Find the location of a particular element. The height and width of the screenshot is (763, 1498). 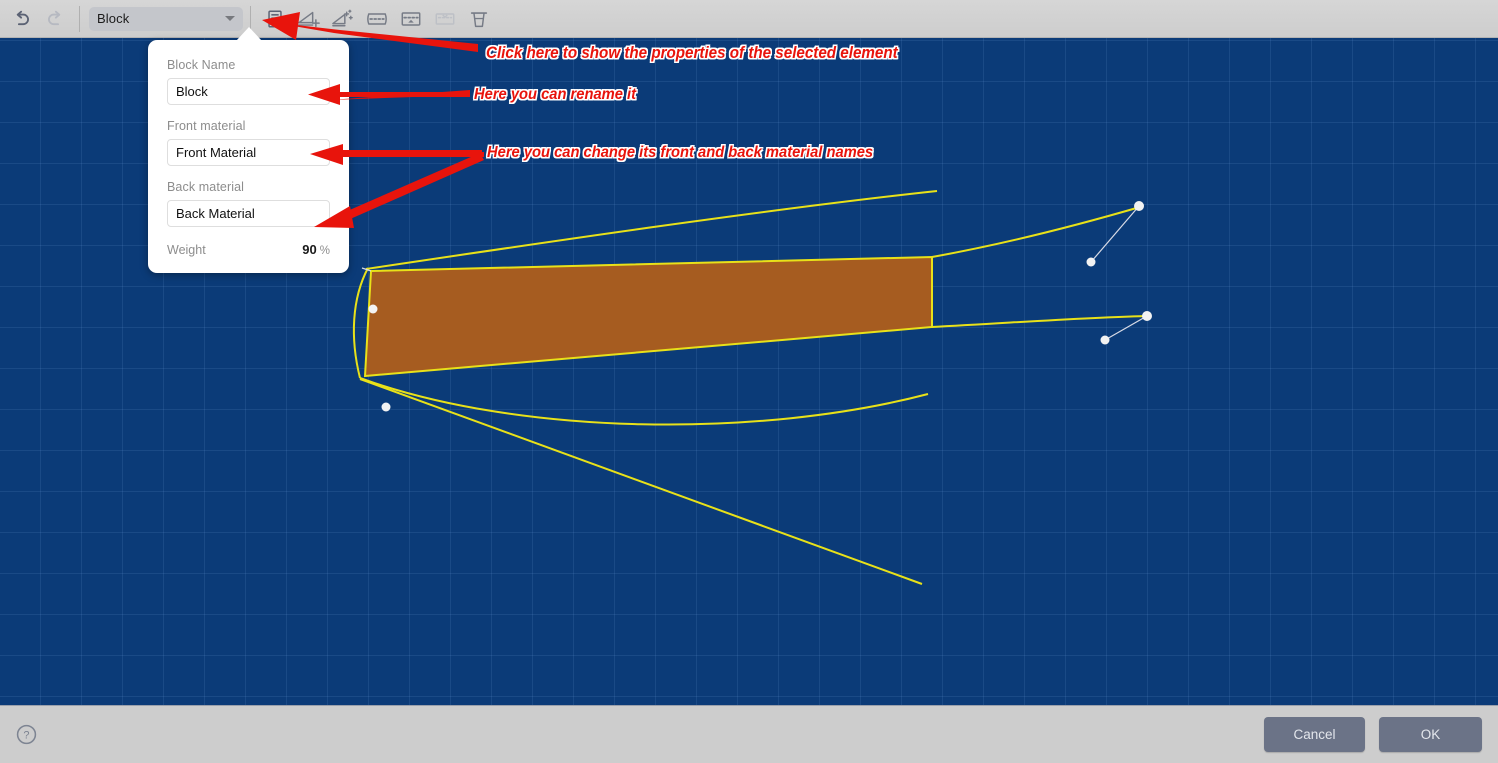

help-circle-icon: ? is located at coordinates (26, 734).